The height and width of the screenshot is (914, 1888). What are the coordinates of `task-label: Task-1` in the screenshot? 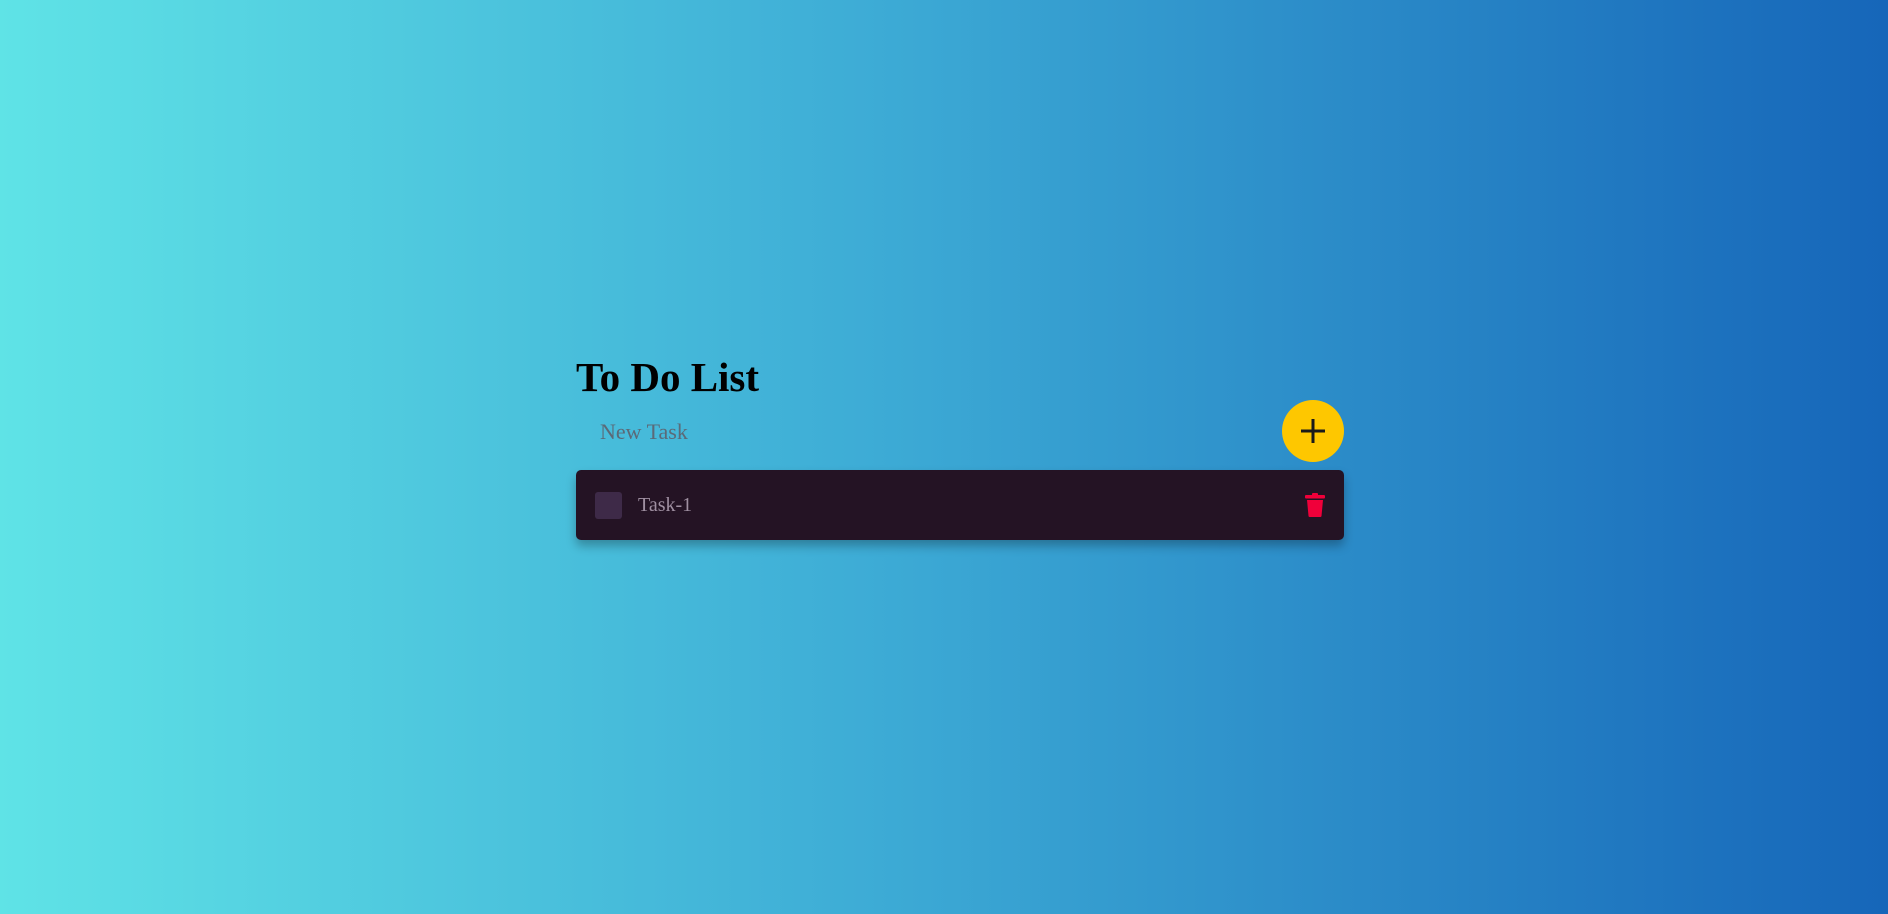 It's located at (665, 505).